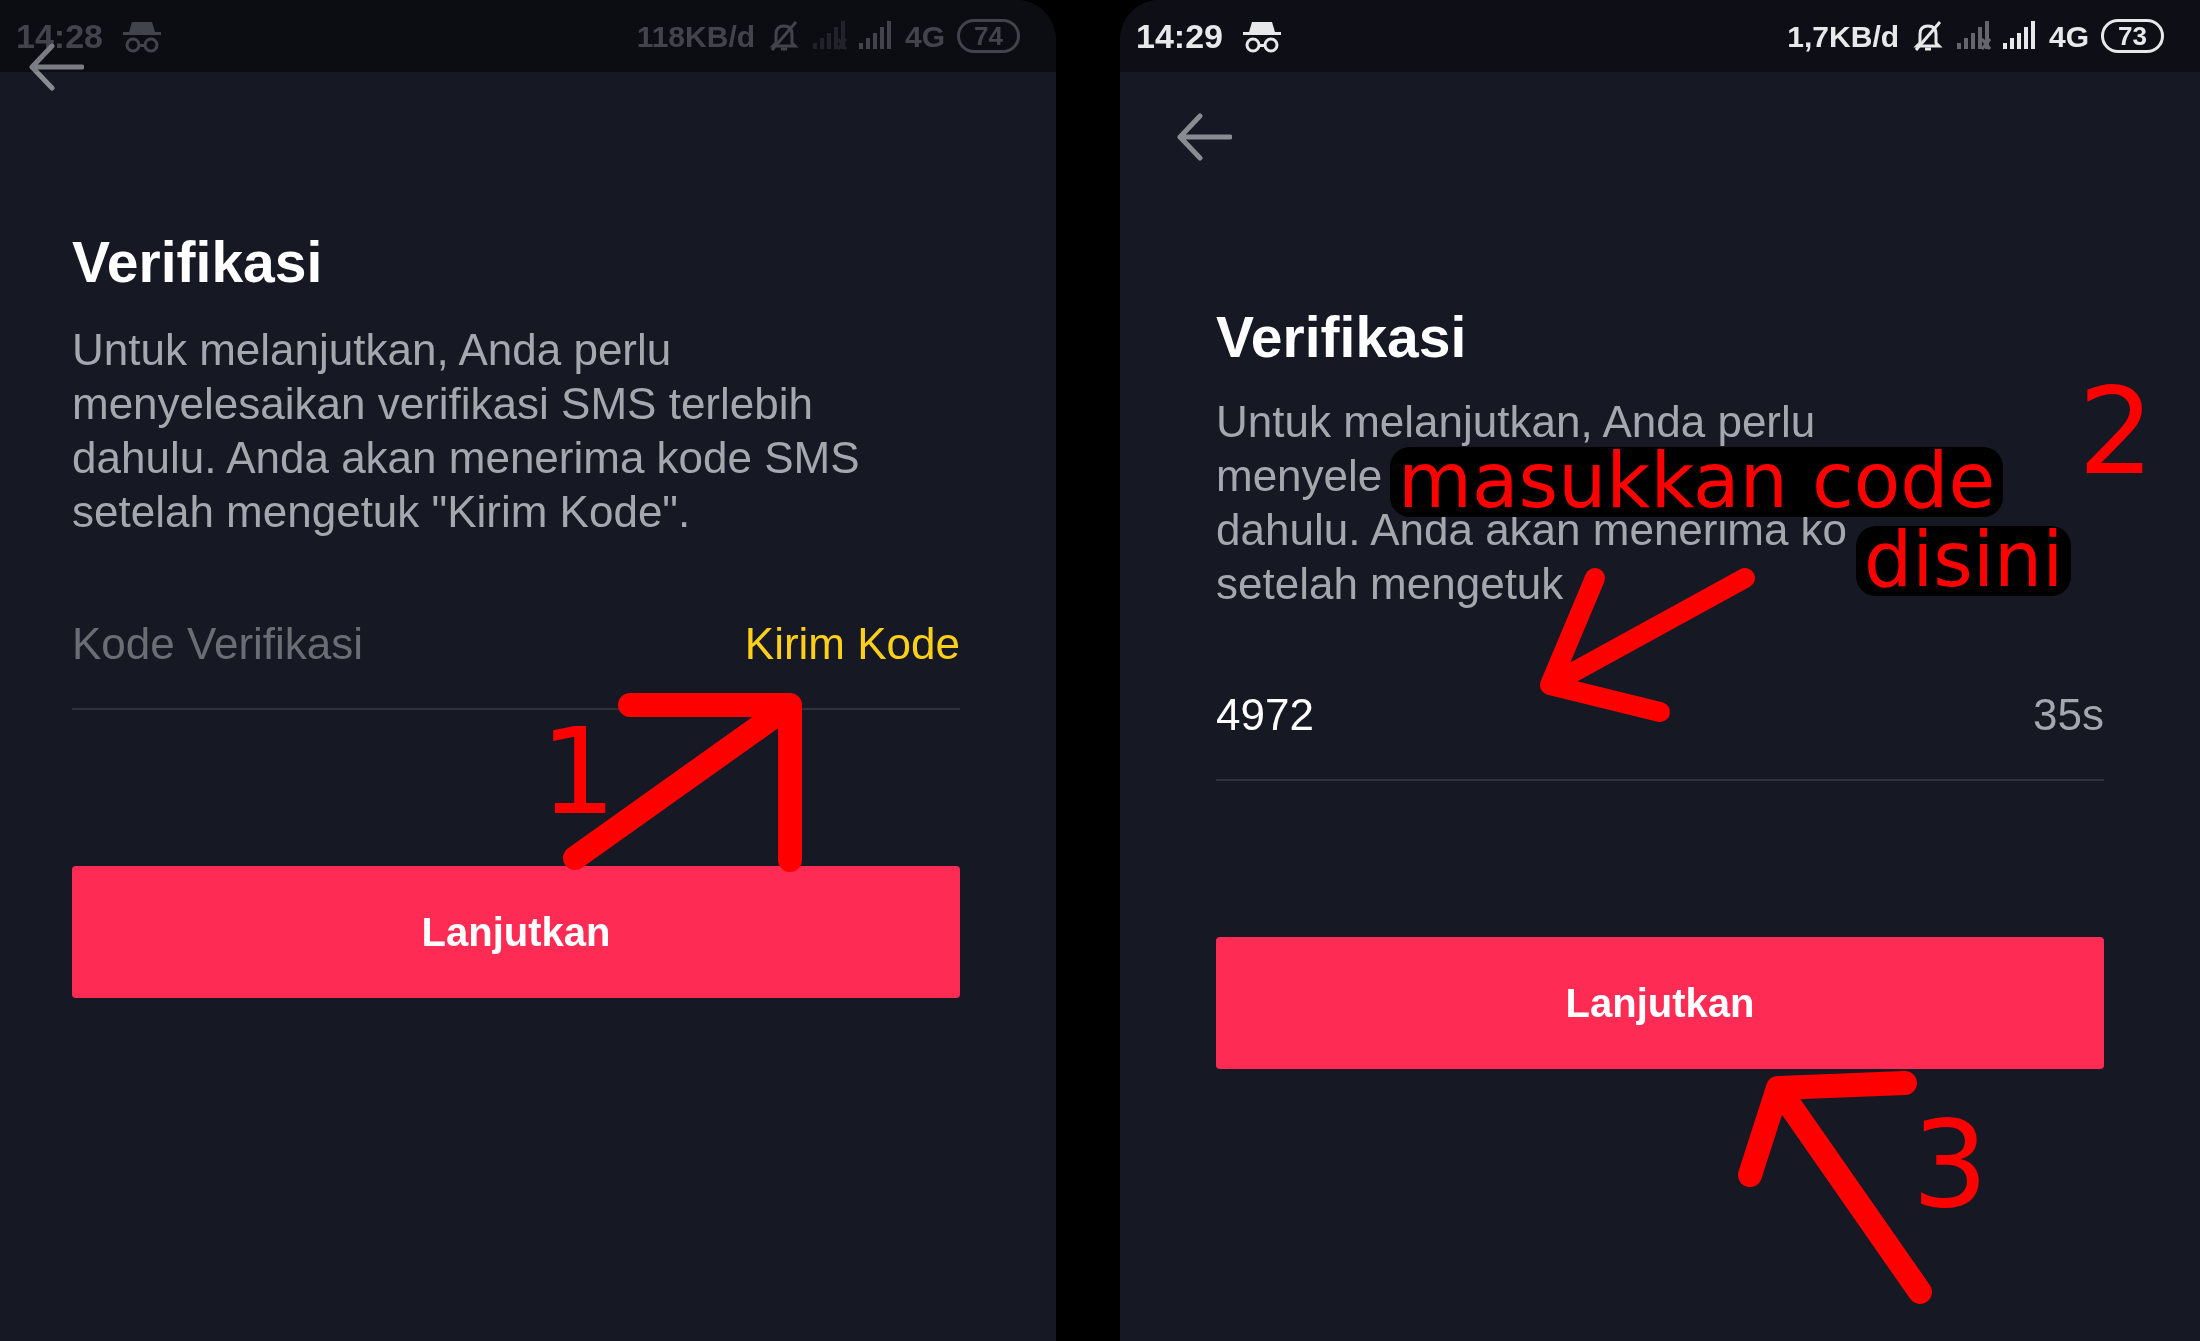 The height and width of the screenshot is (1341, 2200). What do you see at coordinates (578, 772) in the screenshot?
I see `step-number: 1` at bounding box center [578, 772].